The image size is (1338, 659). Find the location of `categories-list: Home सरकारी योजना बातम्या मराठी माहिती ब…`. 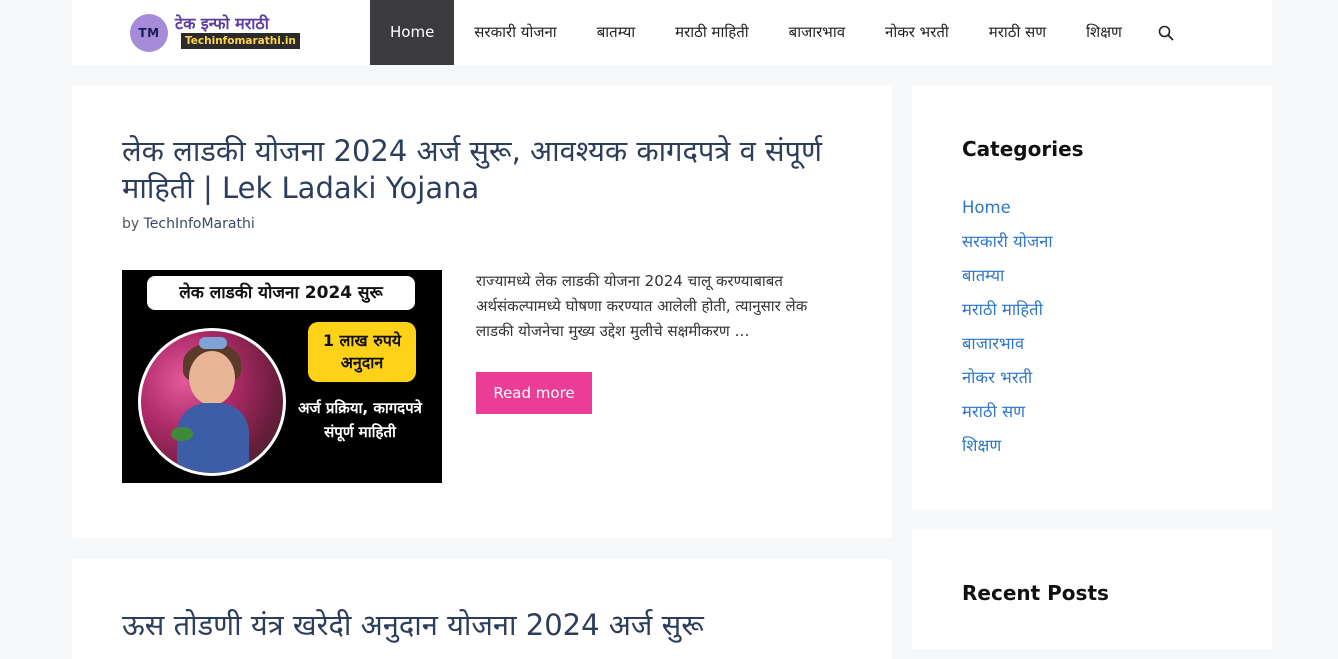

categories-list: Home सरकारी योजना बातम्या मराठी माहिती ब… is located at coordinates (1007, 327).